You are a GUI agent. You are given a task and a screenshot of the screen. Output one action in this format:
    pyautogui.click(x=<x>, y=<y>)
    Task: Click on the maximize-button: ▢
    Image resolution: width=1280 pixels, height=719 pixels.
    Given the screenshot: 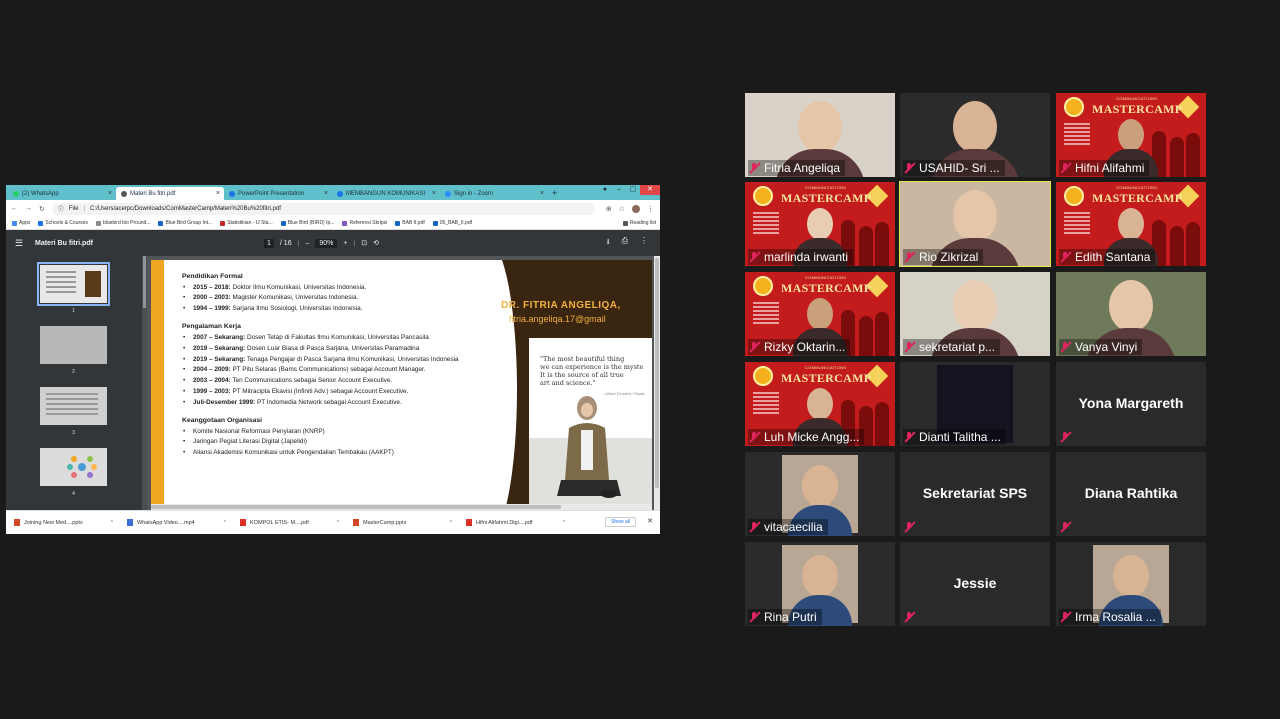 What is the action you would take?
    pyautogui.click(x=633, y=190)
    